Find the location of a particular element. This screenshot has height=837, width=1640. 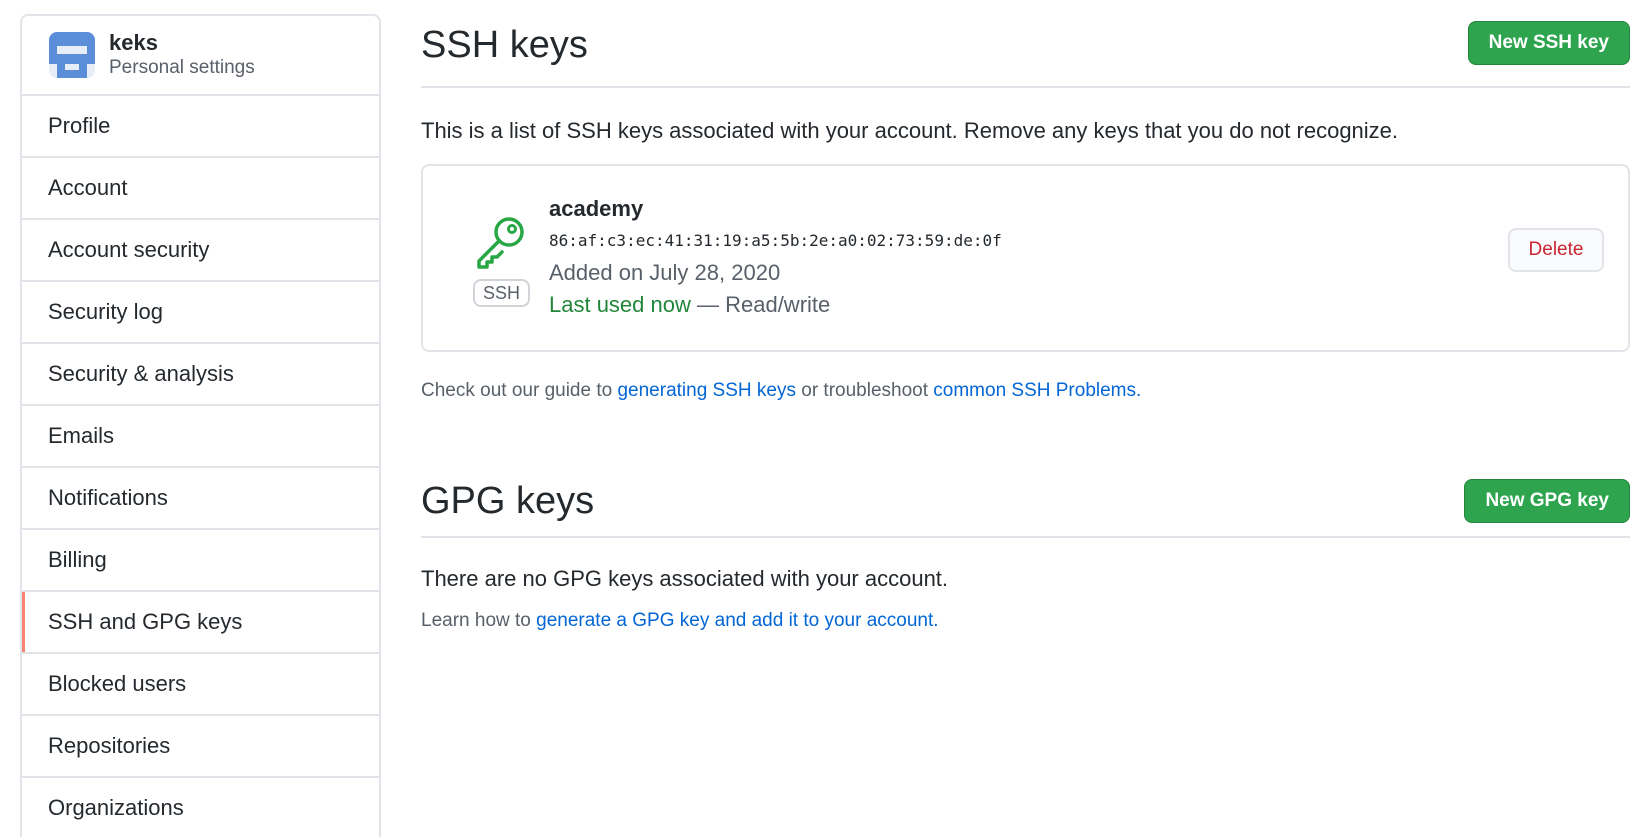

delete-ssh-key-button: Delete is located at coordinates (1556, 250).